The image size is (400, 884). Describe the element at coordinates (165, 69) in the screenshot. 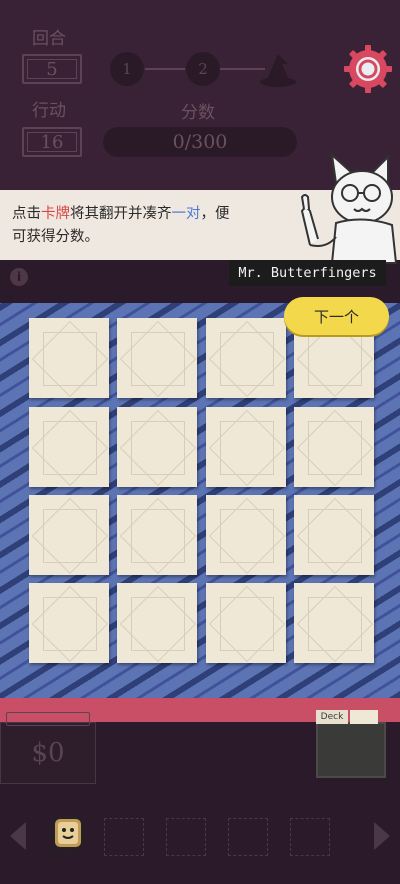

I see `stage-connector` at that location.